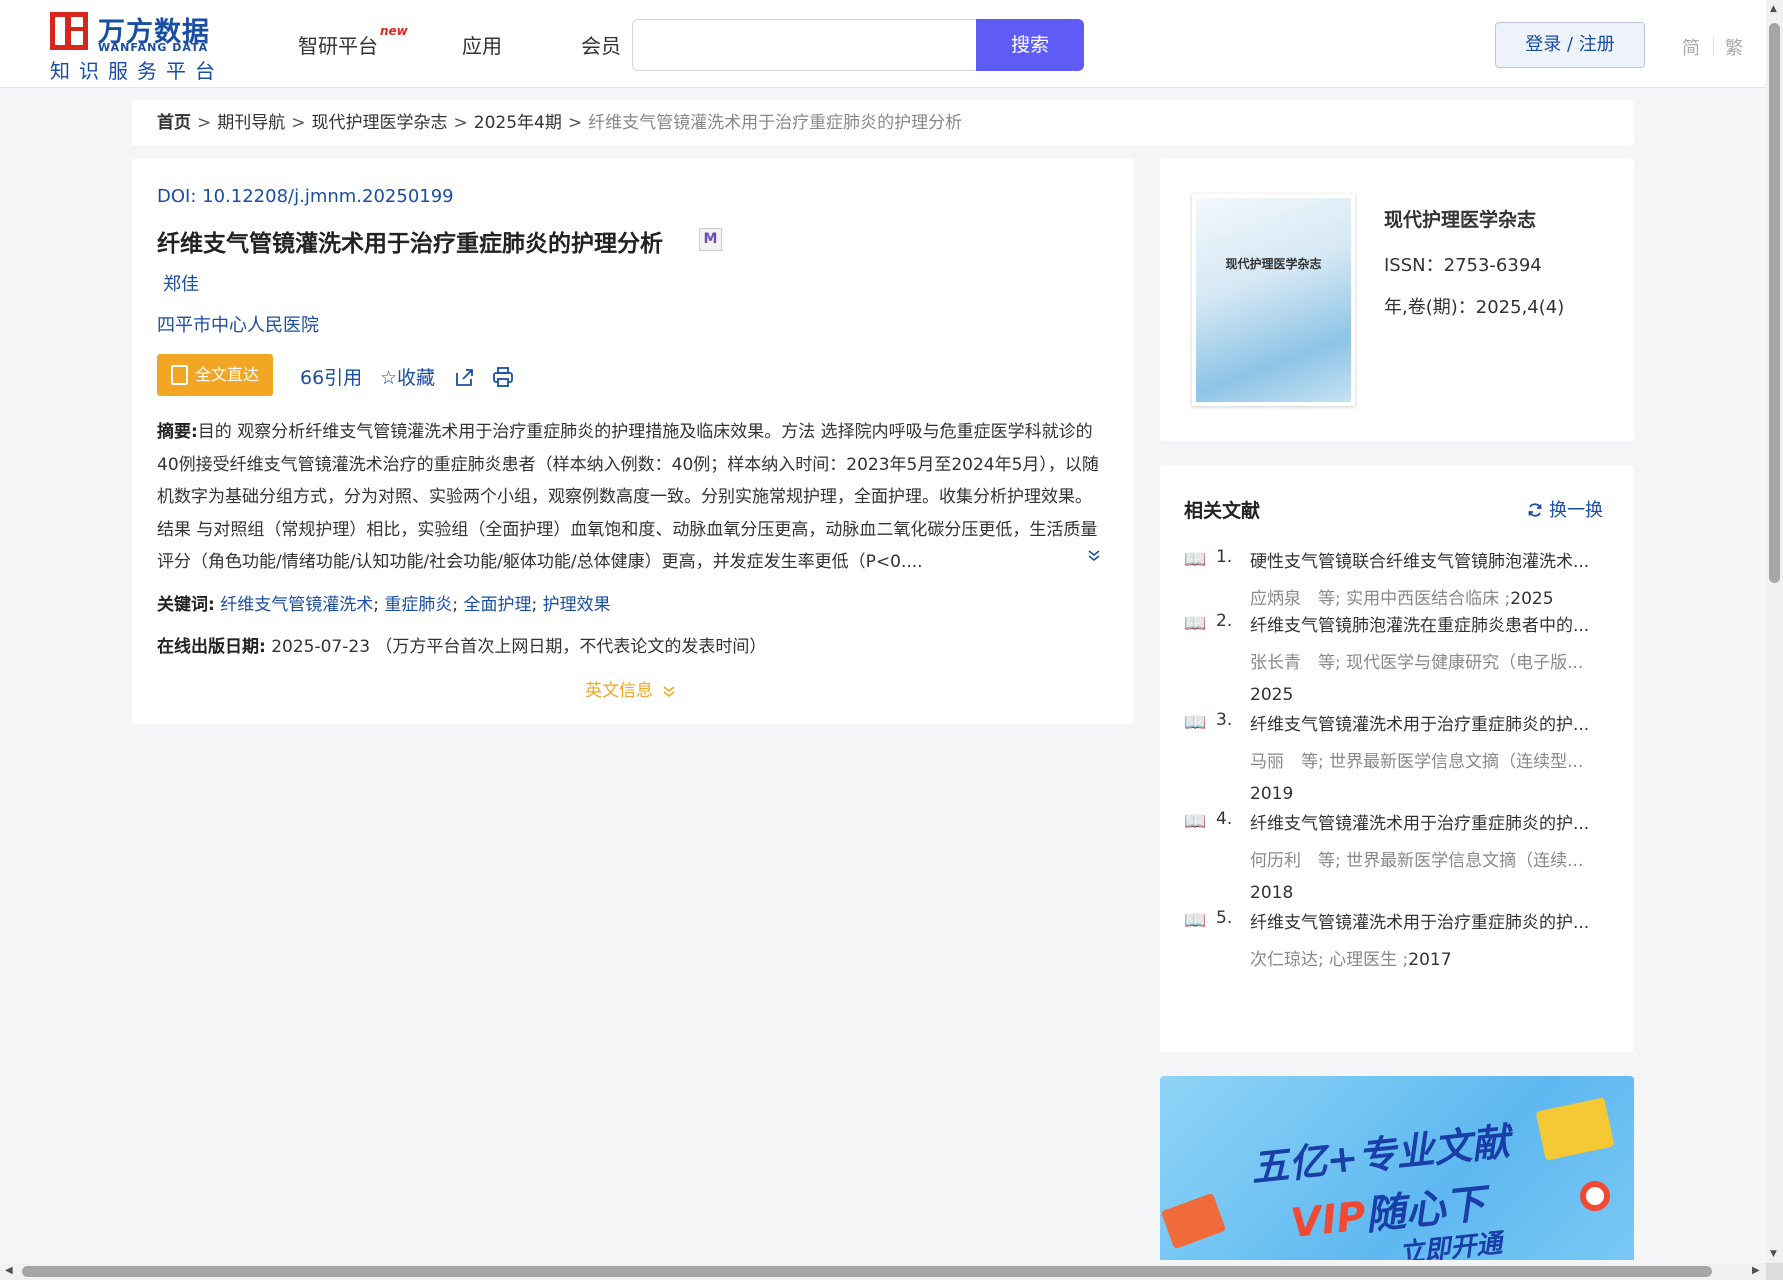 The height and width of the screenshot is (1280, 1783). I want to click on related-num: 5., so click(1224, 918).